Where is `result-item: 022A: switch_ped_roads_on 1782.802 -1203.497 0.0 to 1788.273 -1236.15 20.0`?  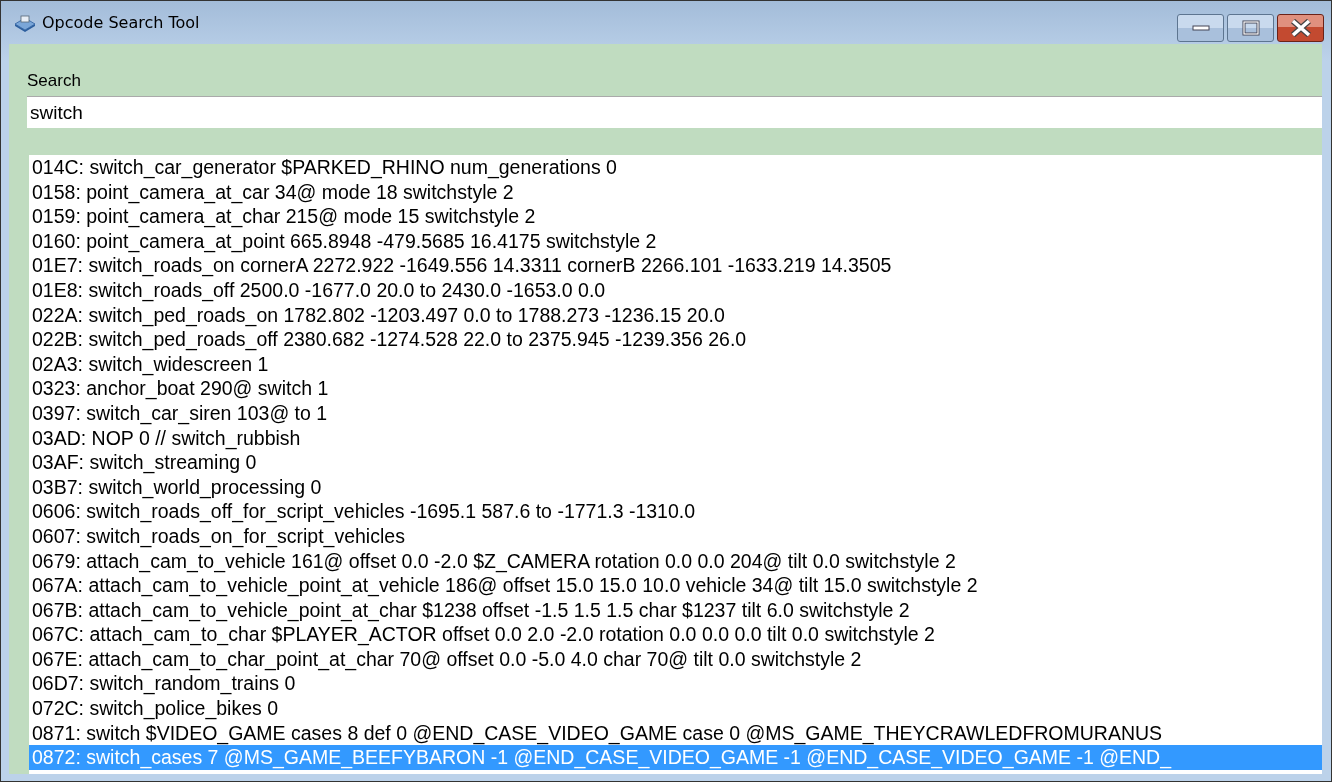 result-item: 022A: switch_ped_roads_on 1782.802 -1203.497 0.0 to 1788.273 -1236.15 20.0 is located at coordinates (675, 315).